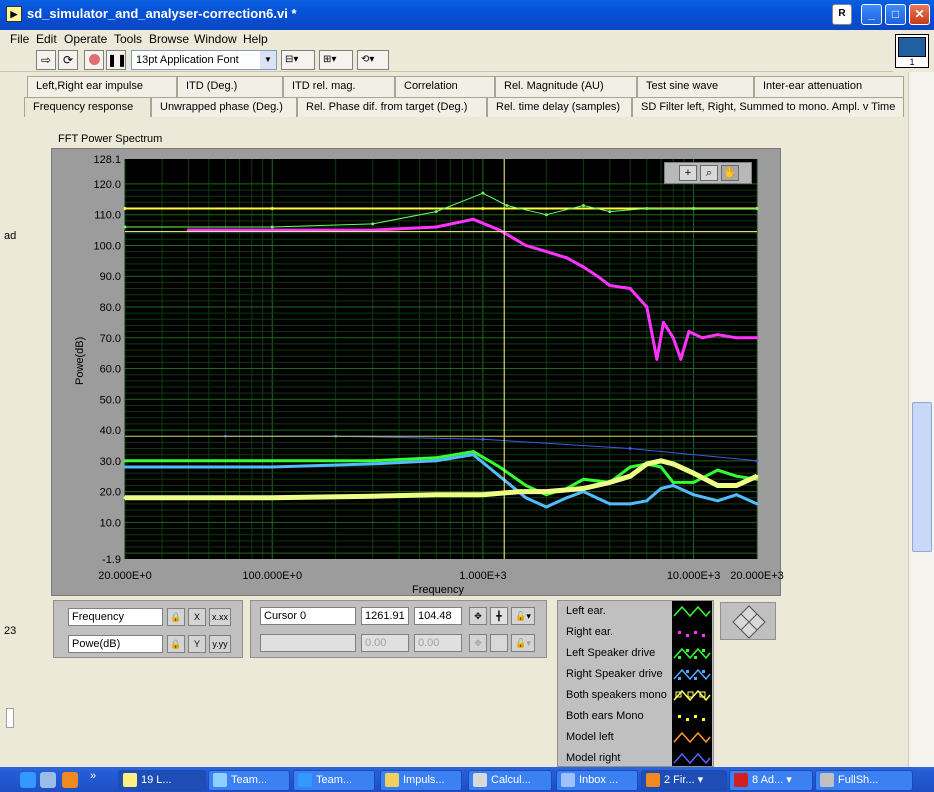 Image resolution: width=934 pixels, height=792 pixels. What do you see at coordinates (110, 493) in the screenshot?
I see `y-tick-label: 20.0` at bounding box center [110, 493].